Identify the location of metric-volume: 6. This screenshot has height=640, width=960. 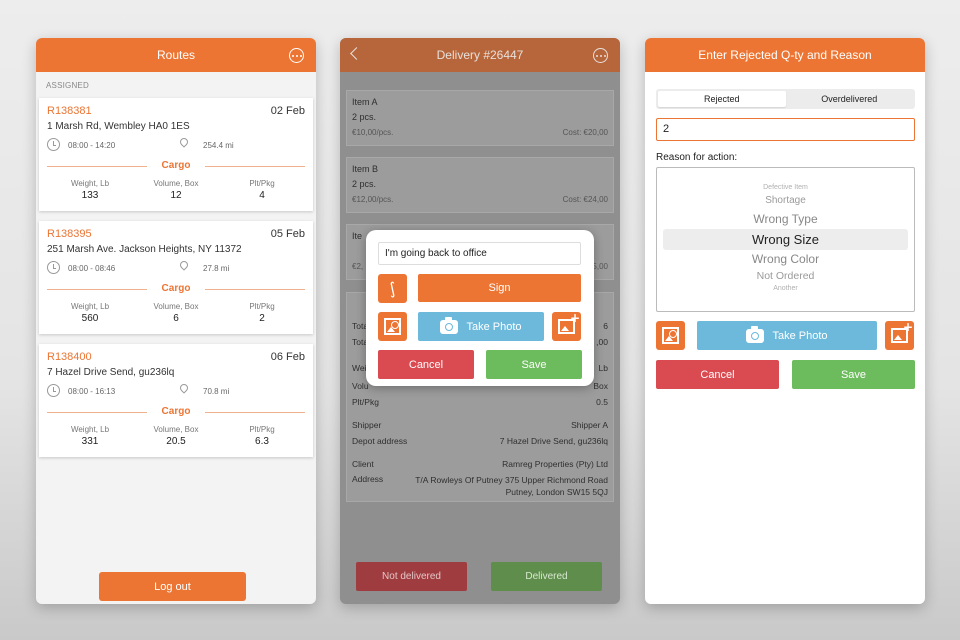
(176, 318).